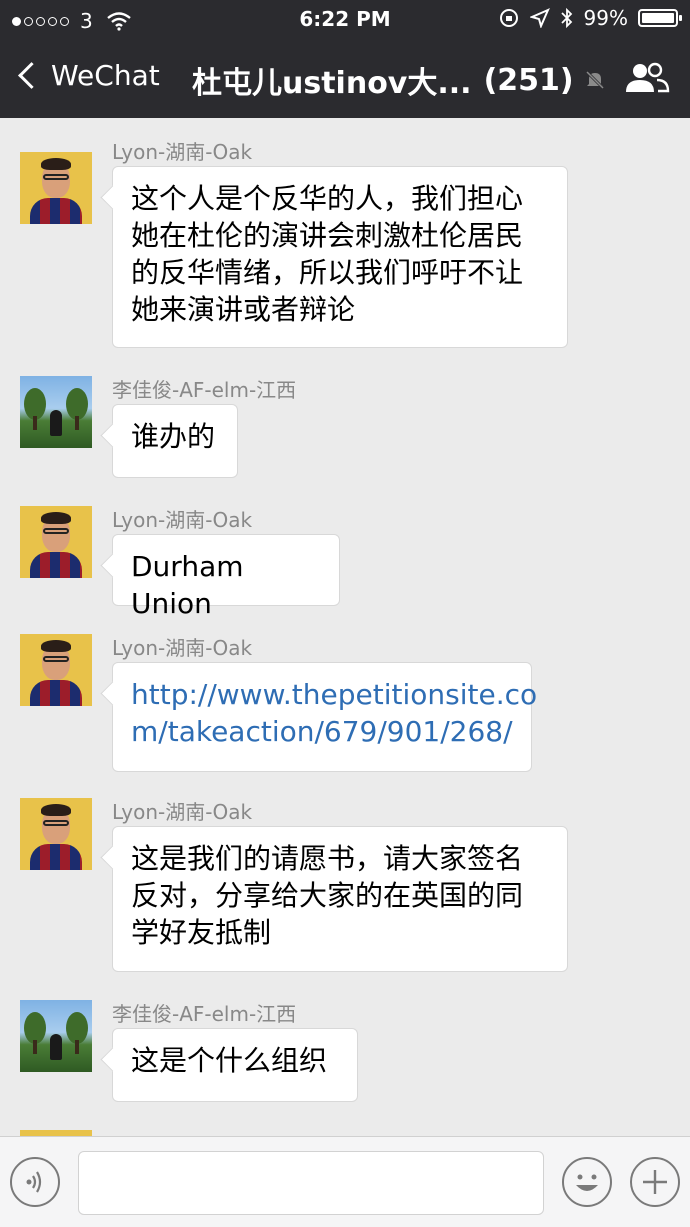 The height and width of the screenshot is (1227, 690). Describe the element at coordinates (605, 18) in the screenshot. I see `battery-percent: 99%` at that location.